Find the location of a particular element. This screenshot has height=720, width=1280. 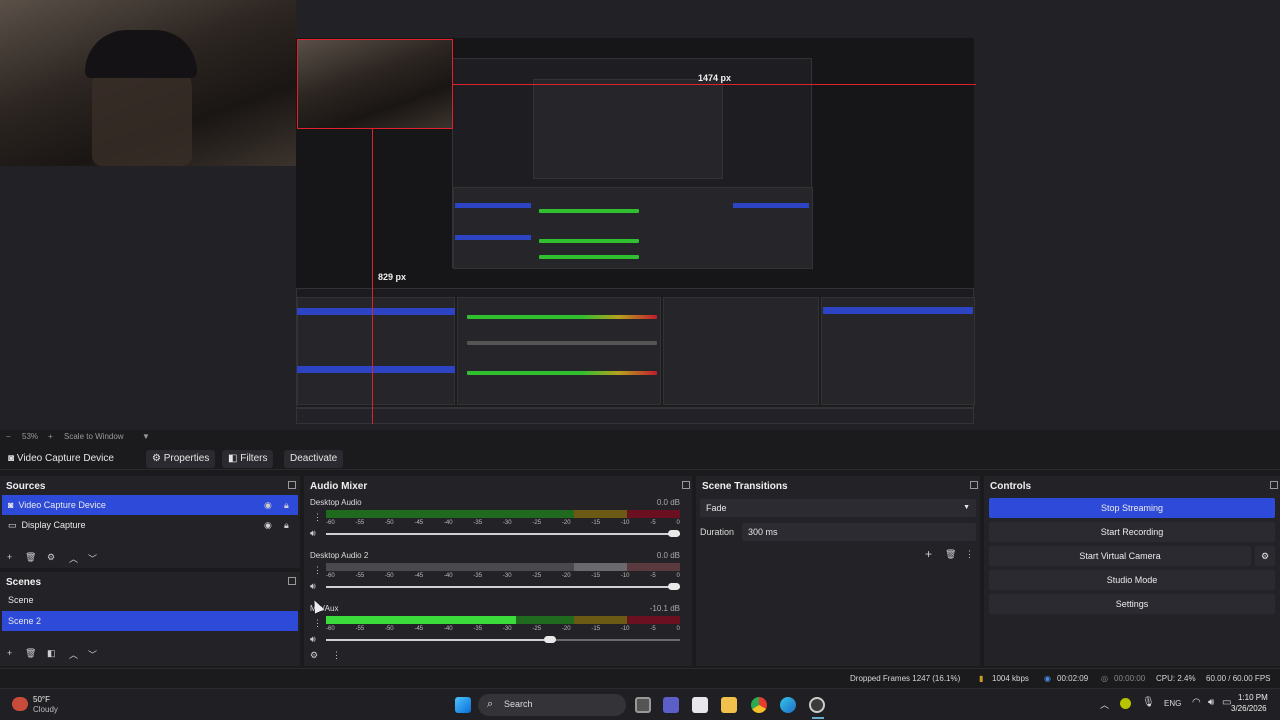

wifi-icon: ◠ is located at coordinates (1196, 702).